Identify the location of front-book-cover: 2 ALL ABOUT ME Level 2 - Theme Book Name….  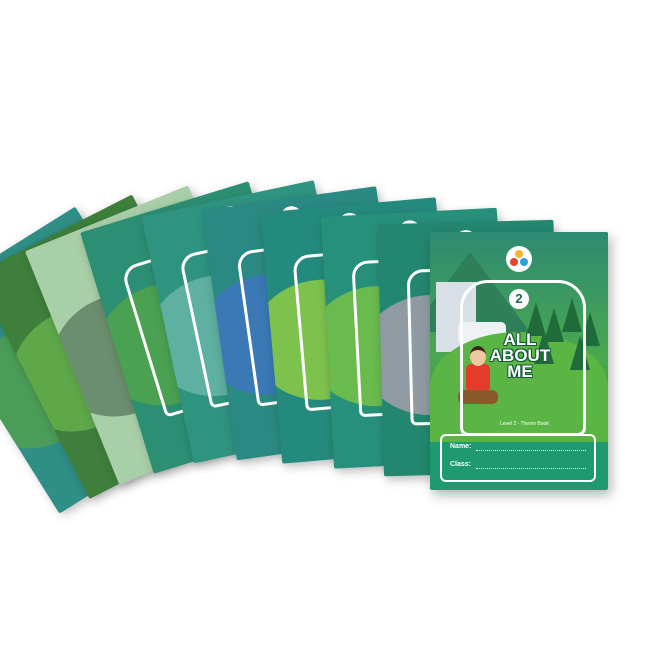
(519, 361).